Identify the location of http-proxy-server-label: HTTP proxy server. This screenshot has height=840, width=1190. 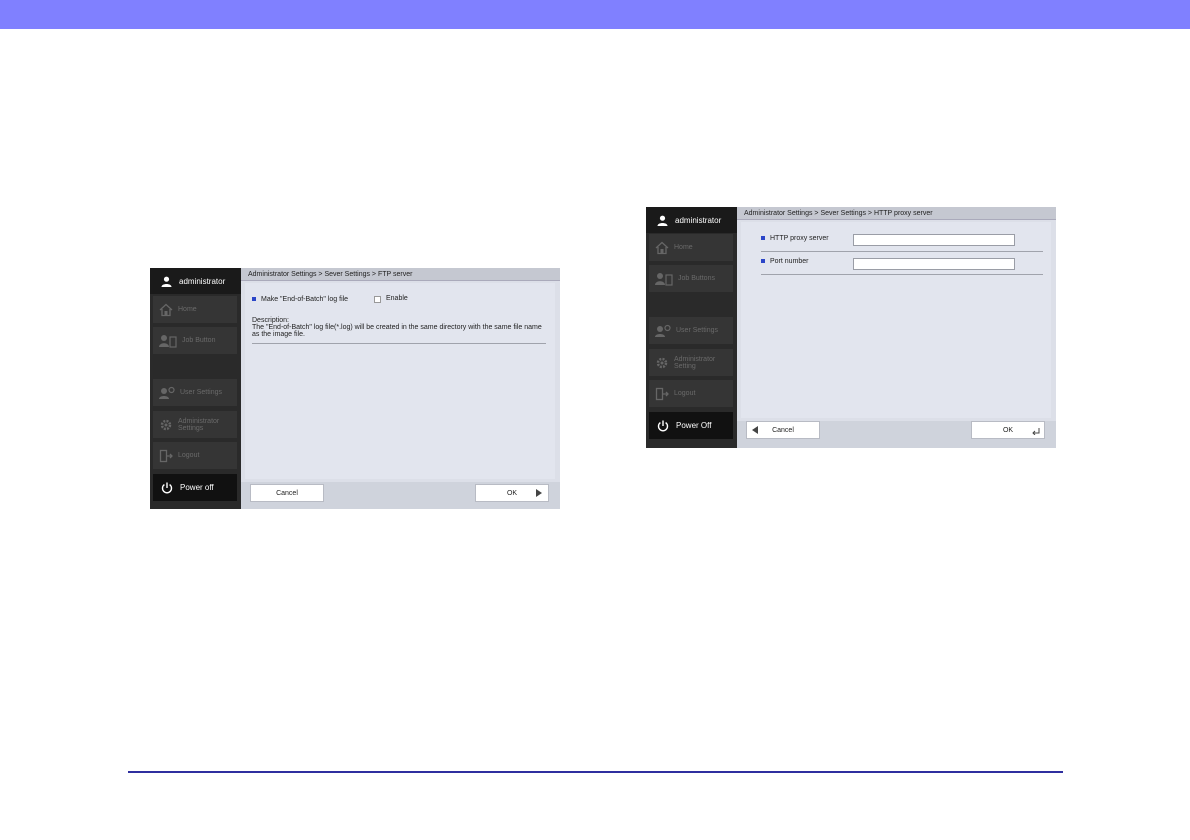
(795, 238).